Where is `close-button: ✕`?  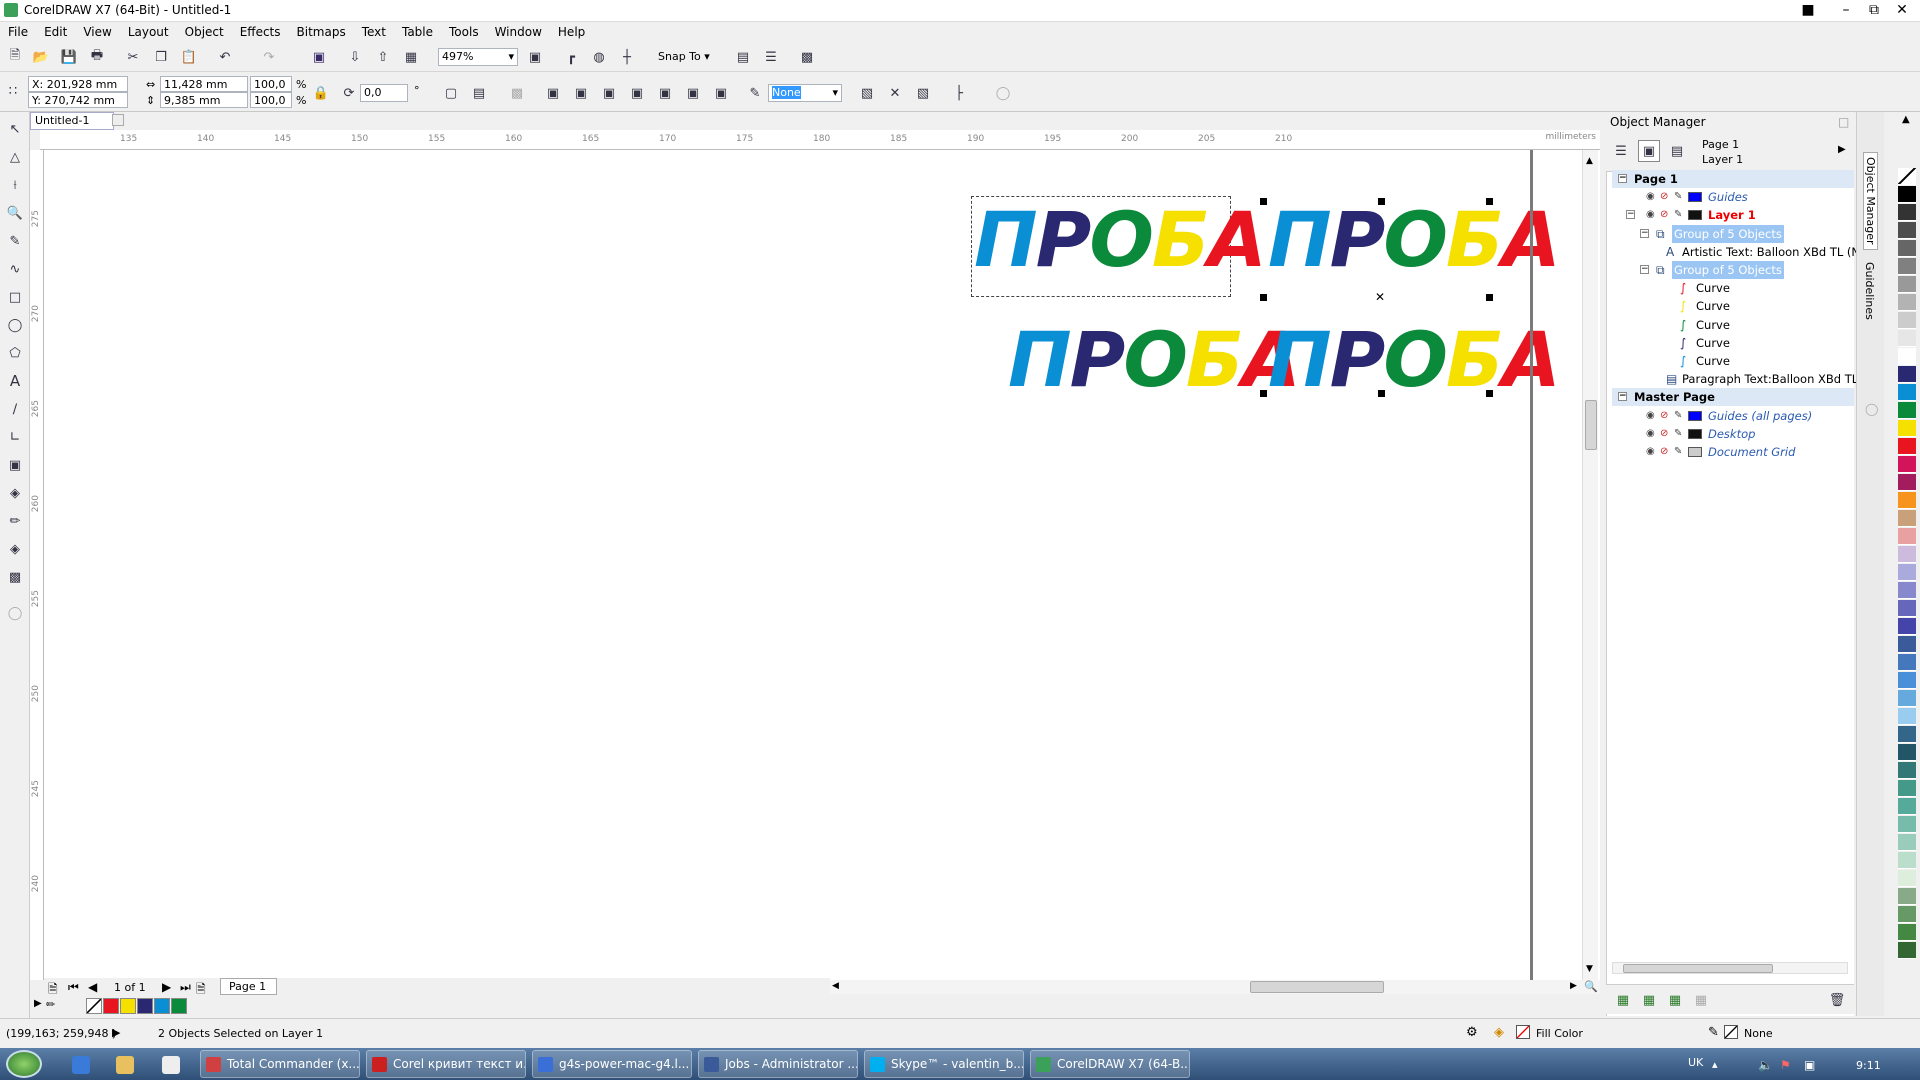
close-button: ✕ is located at coordinates (1902, 11).